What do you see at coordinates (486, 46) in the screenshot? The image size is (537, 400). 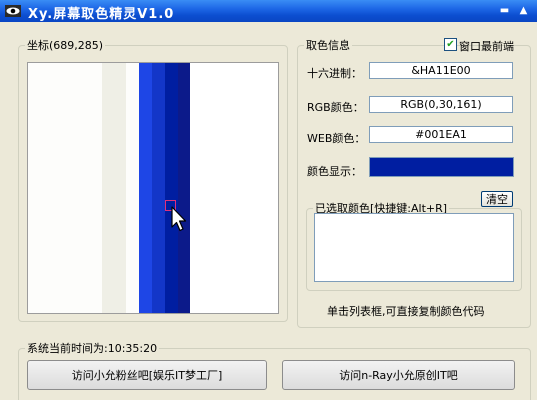 I see `topmost-label: 窗口最前端` at bounding box center [486, 46].